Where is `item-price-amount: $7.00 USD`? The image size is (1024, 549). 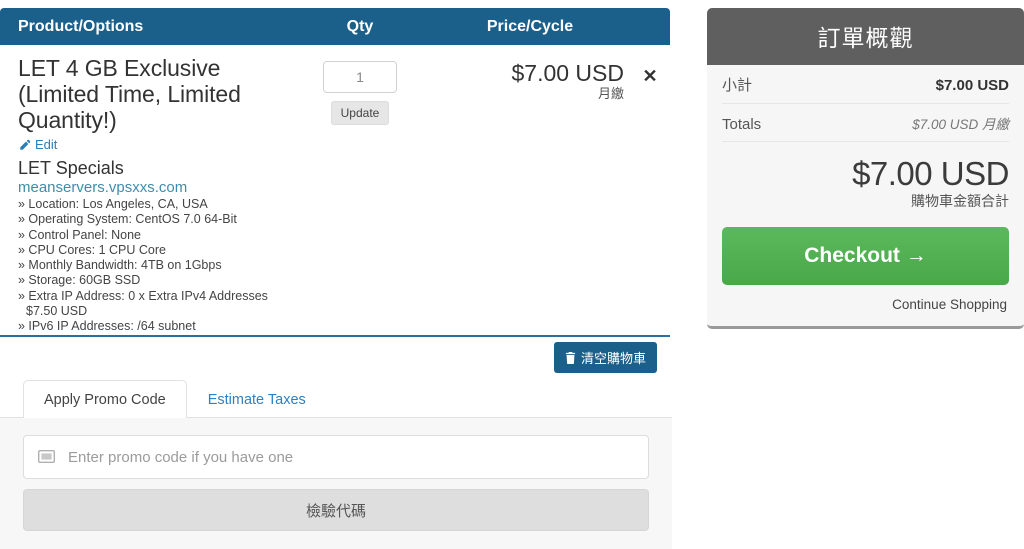
item-price-amount: $7.00 USD is located at coordinates (567, 73).